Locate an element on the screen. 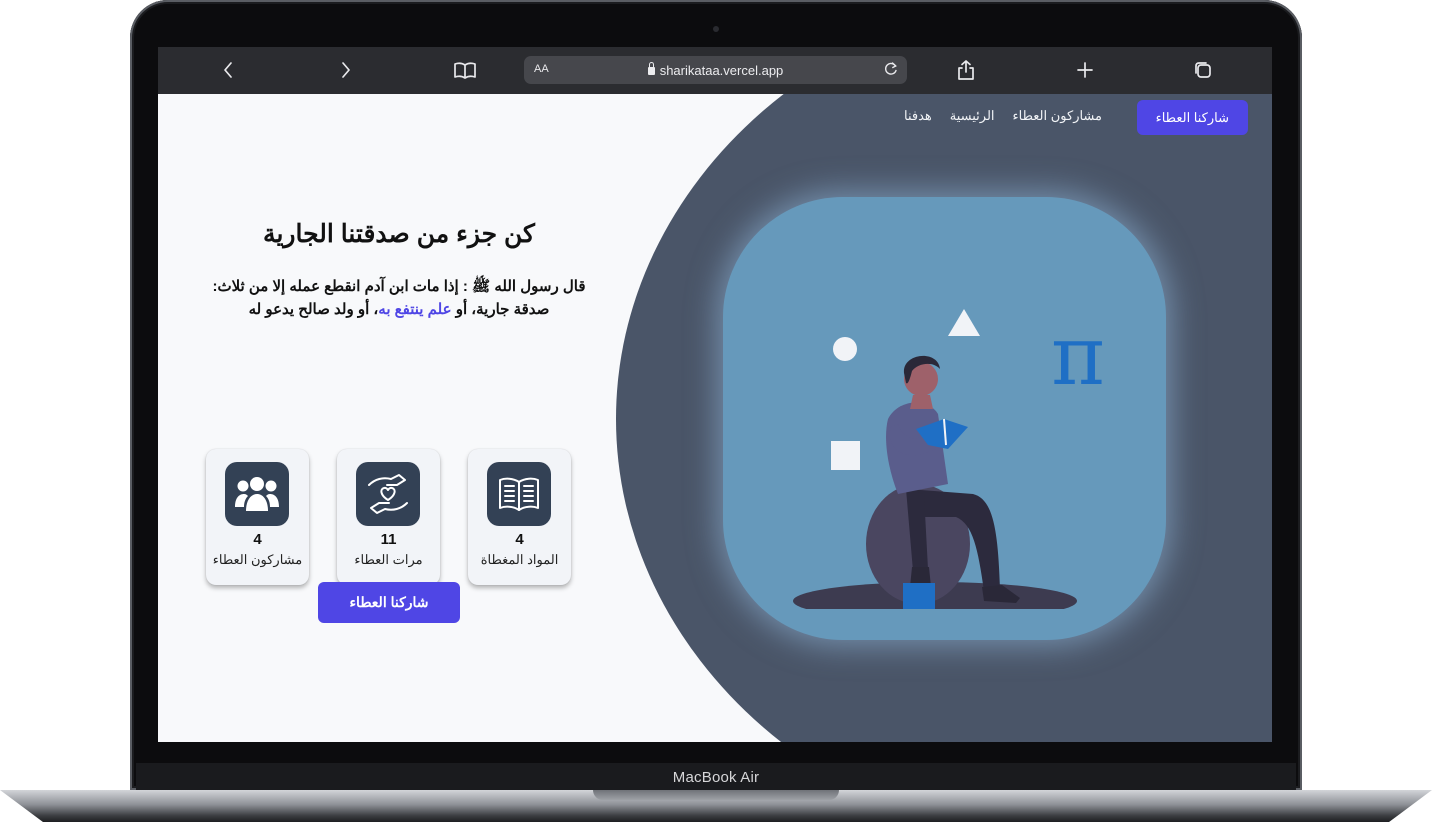 This screenshot has width=1432, height=822. reading-person-illustration: π is located at coordinates (949, 459).